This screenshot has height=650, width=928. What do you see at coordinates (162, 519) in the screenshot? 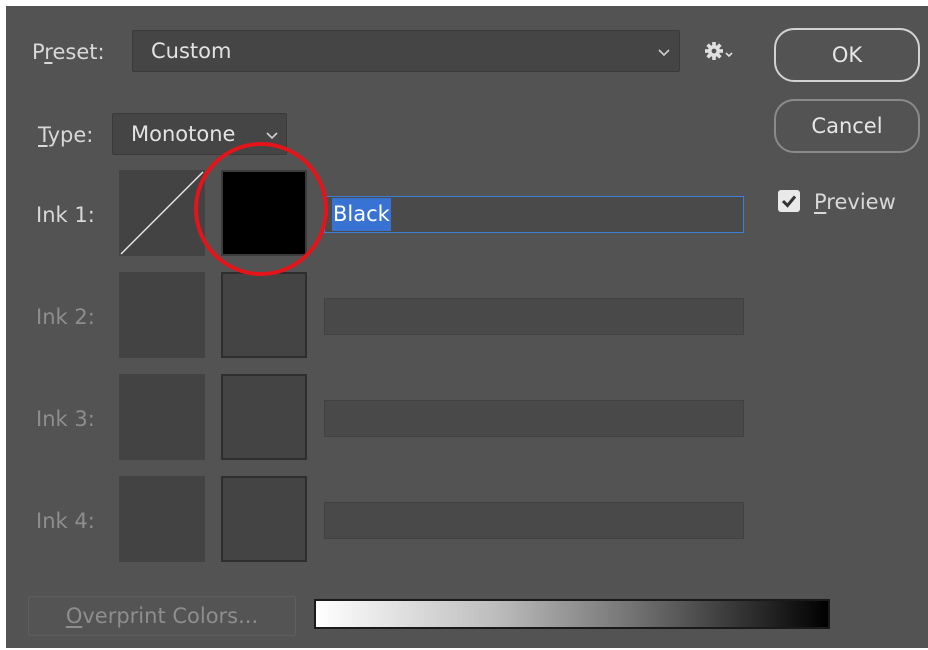
I see `ink-4-curve-box` at bounding box center [162, 519].